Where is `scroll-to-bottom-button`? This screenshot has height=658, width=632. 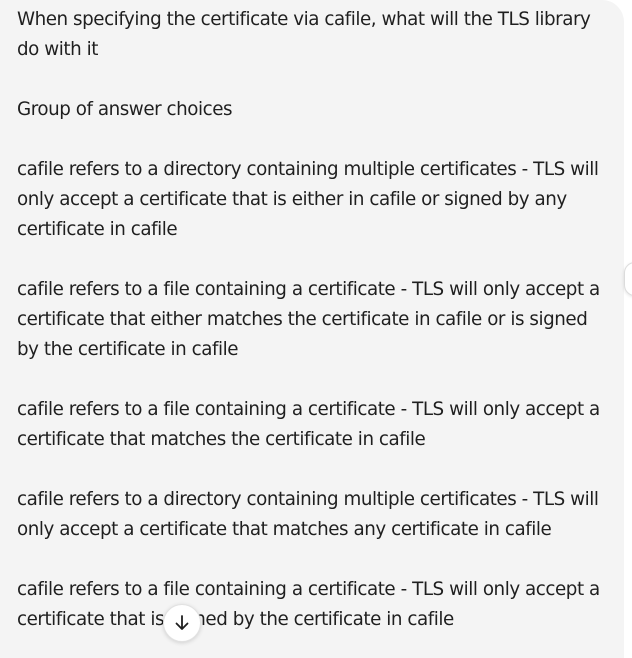
scroll-to-bottom-button is located at coordinates (182, 623).